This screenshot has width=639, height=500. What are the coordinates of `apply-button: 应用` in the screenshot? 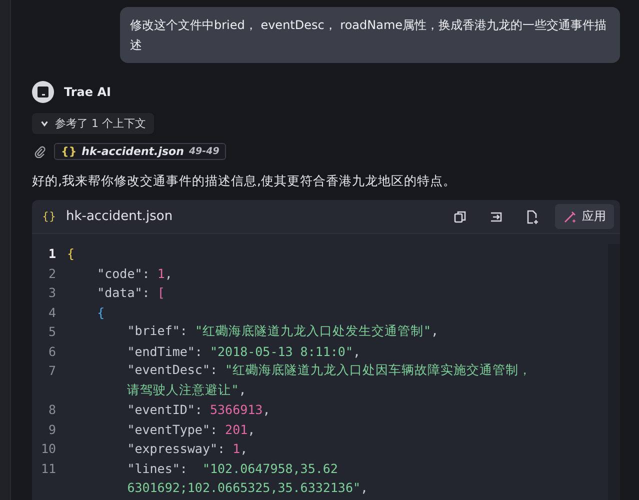 It's located at (584, 216).